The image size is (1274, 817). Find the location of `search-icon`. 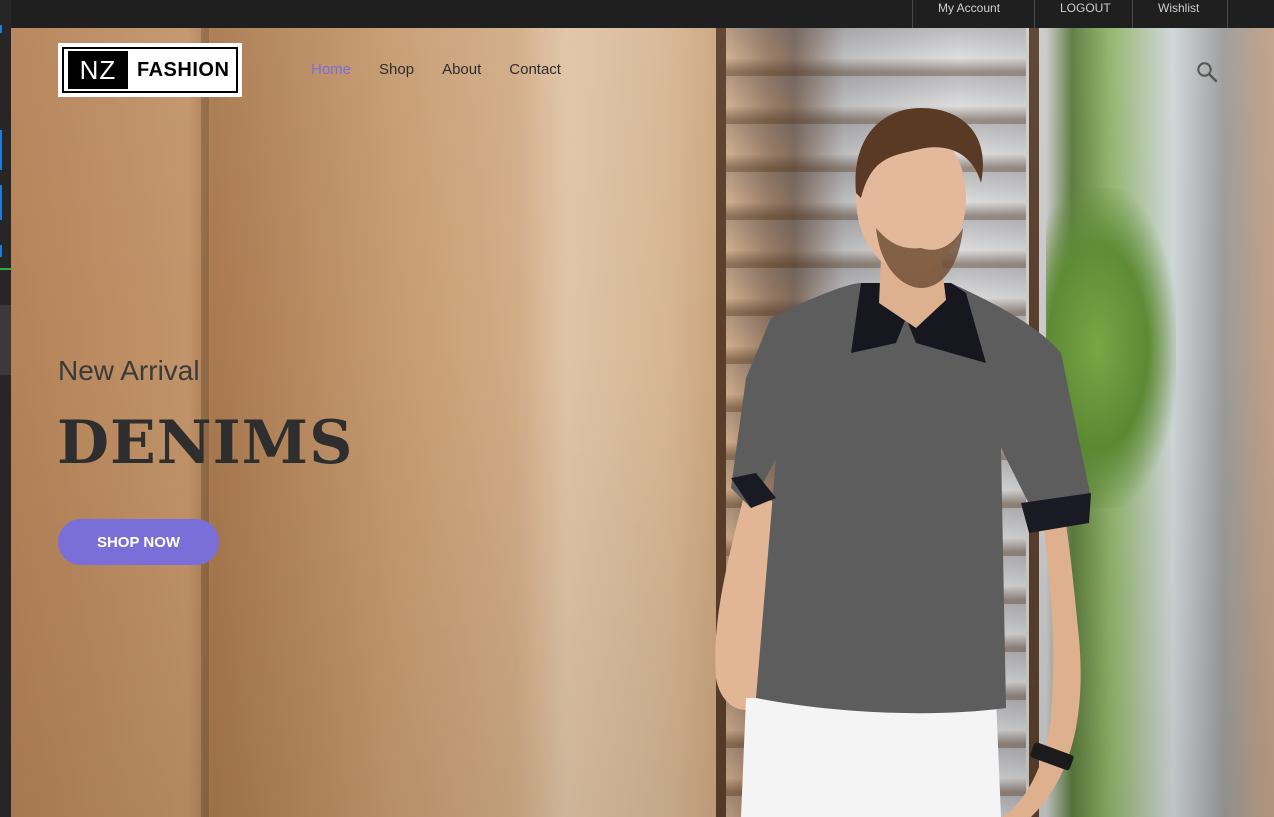

search-icon is located at coordinates (1207, 72).